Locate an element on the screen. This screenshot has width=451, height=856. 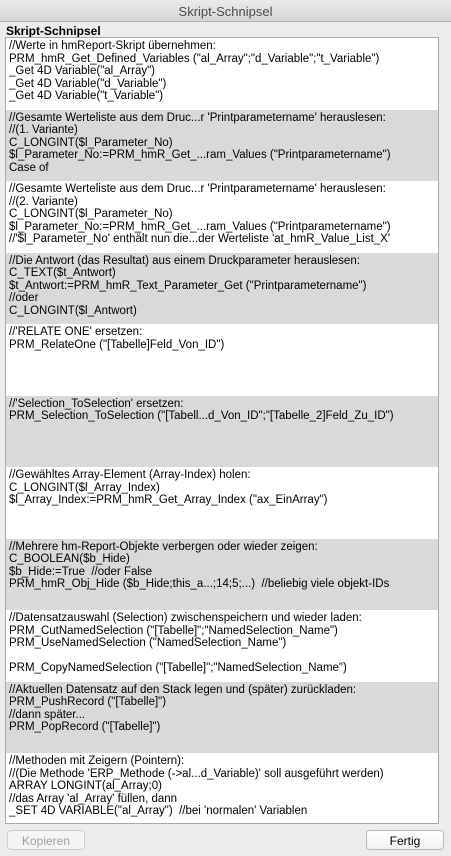
window-title: Skript-Schnipsel is located at coordinates (225, 11).